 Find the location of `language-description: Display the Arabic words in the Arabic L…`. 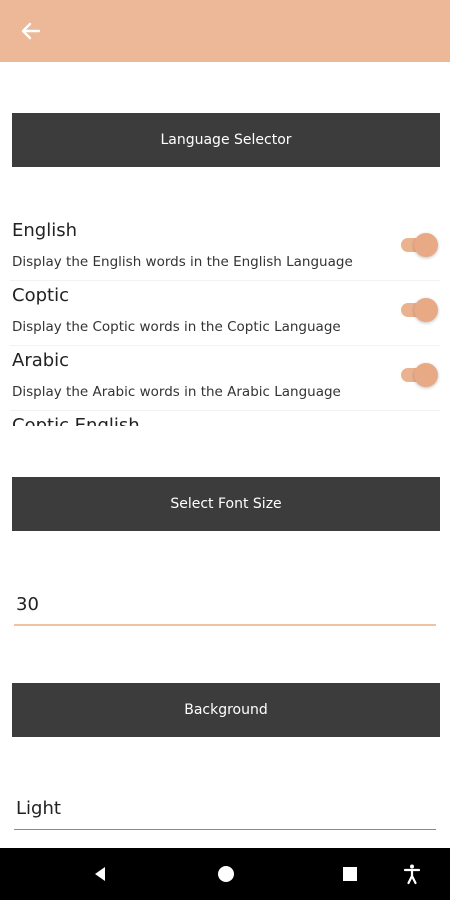

language-description: Display the Arabic words in the Arabic L… is located at coordinates (176, 392).